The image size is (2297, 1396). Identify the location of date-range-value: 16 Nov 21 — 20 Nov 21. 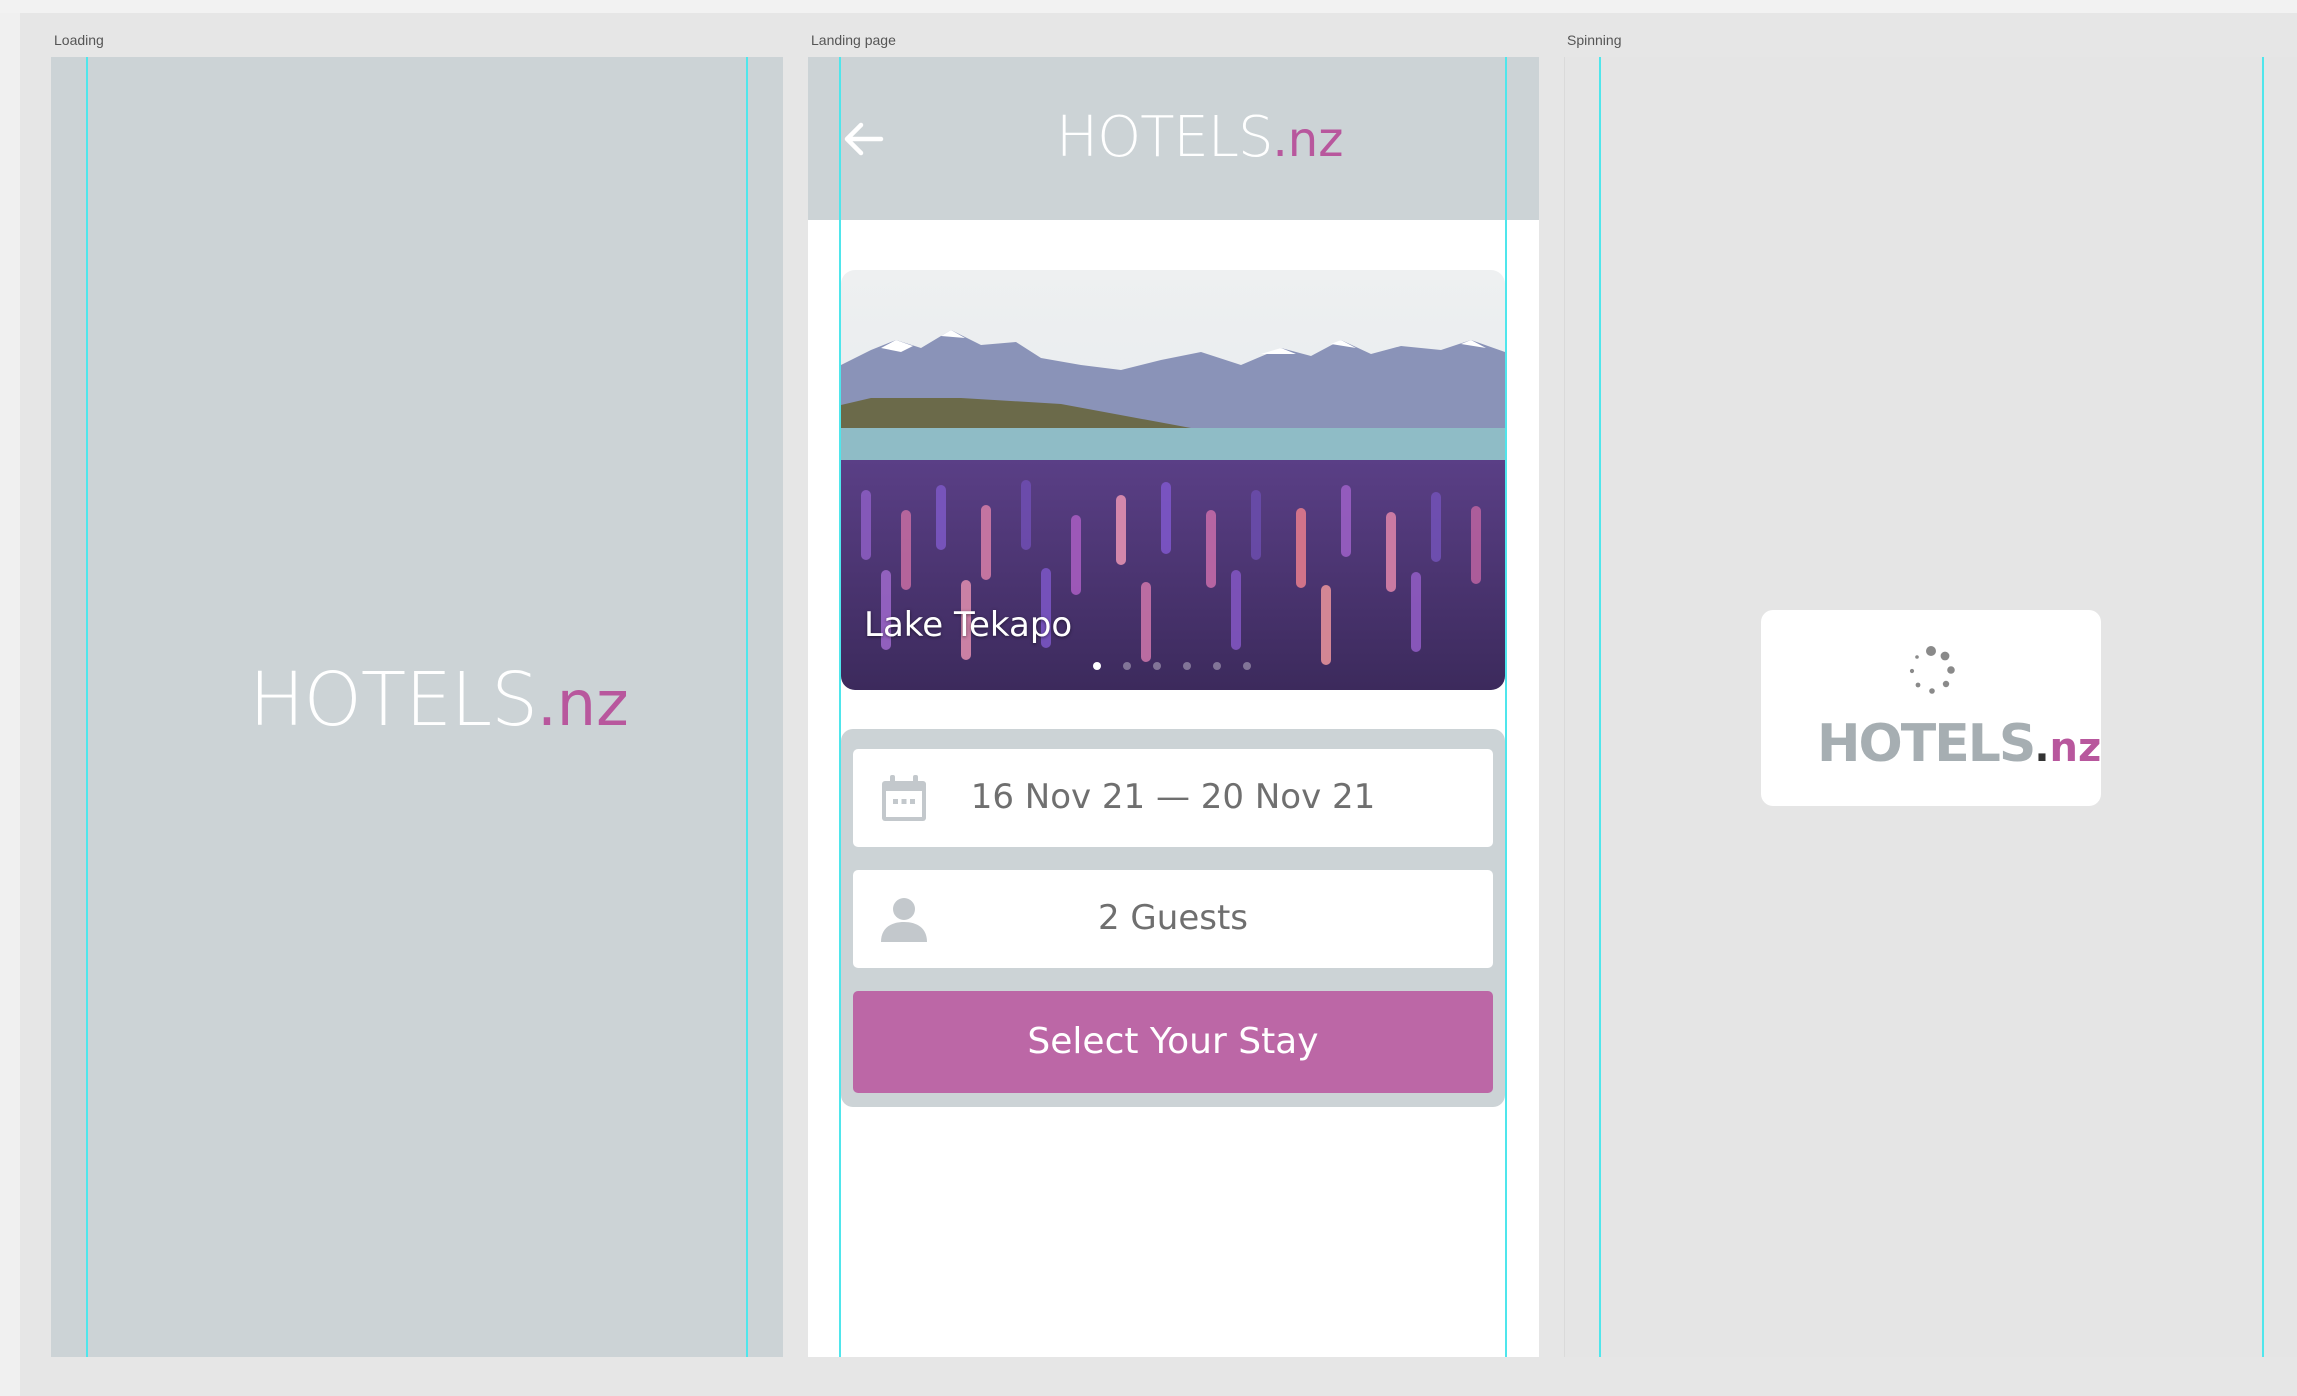
(1173, 797).